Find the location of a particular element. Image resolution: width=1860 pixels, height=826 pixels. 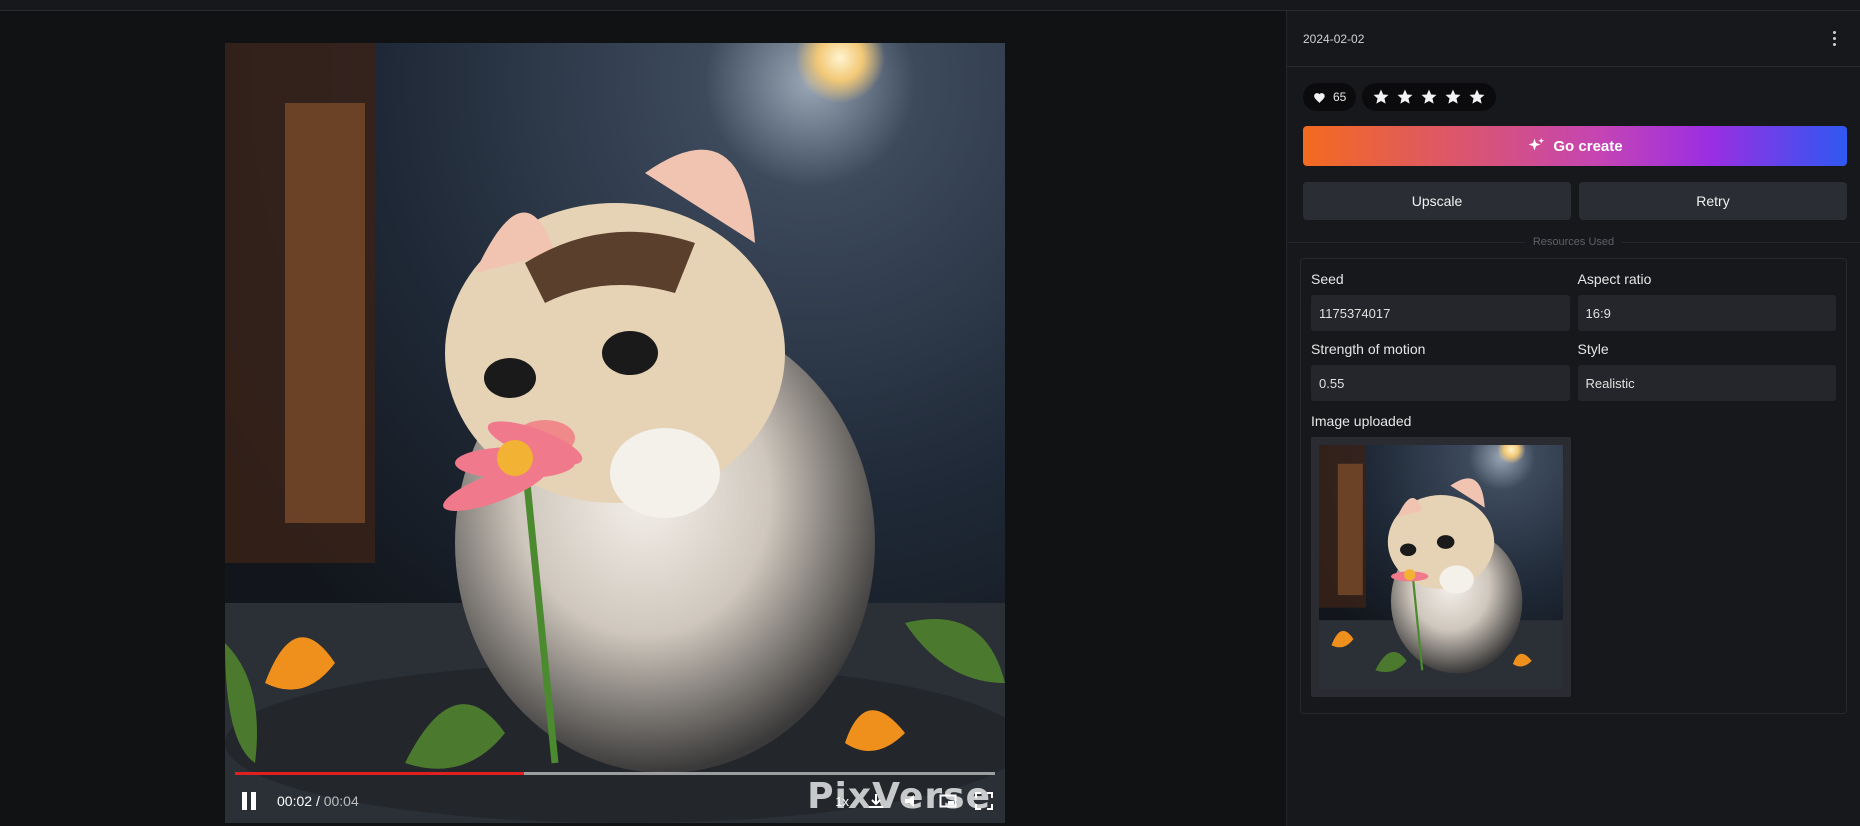

motion-strength-value: 0.55 is located at coordinates (1440, 383).